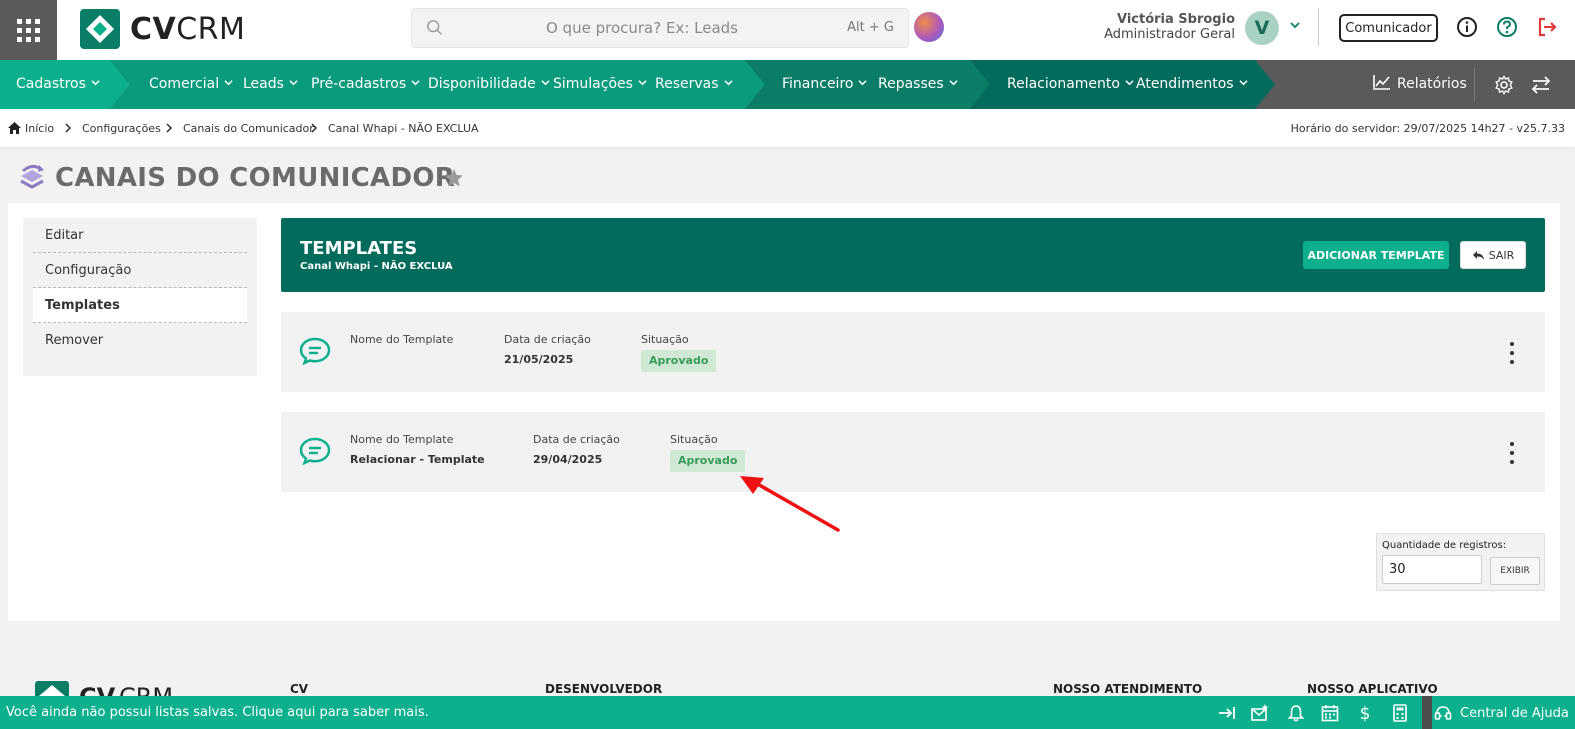 Image resolution: width=1575 pixels, height=729 pixels. Describe the element at coordinates (642, 28) in the screenshot. I see `search-input` at that location.